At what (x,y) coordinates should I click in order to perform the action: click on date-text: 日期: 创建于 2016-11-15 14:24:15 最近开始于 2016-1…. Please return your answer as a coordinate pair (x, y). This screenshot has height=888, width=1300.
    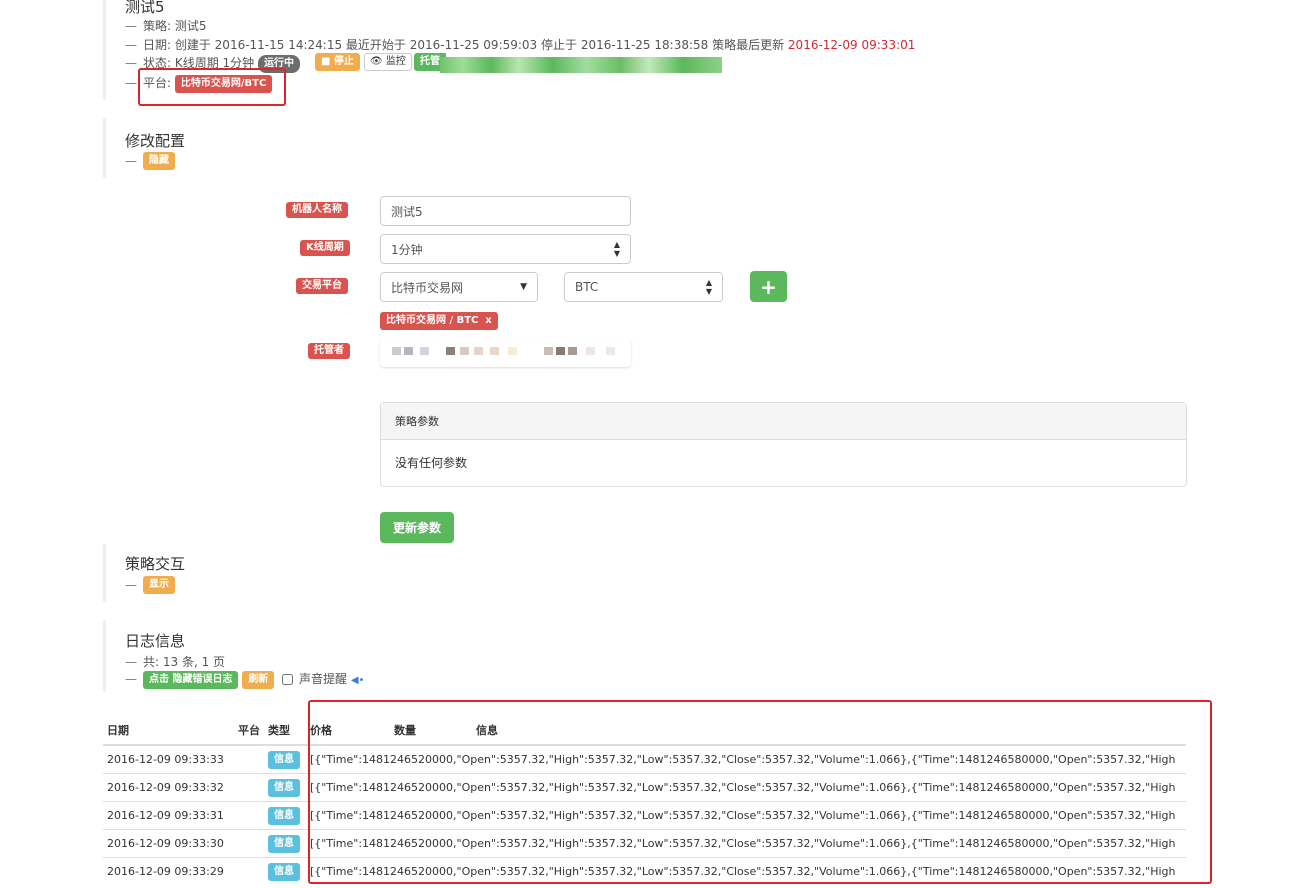
    Looking at the image, I should click on (464, 45).